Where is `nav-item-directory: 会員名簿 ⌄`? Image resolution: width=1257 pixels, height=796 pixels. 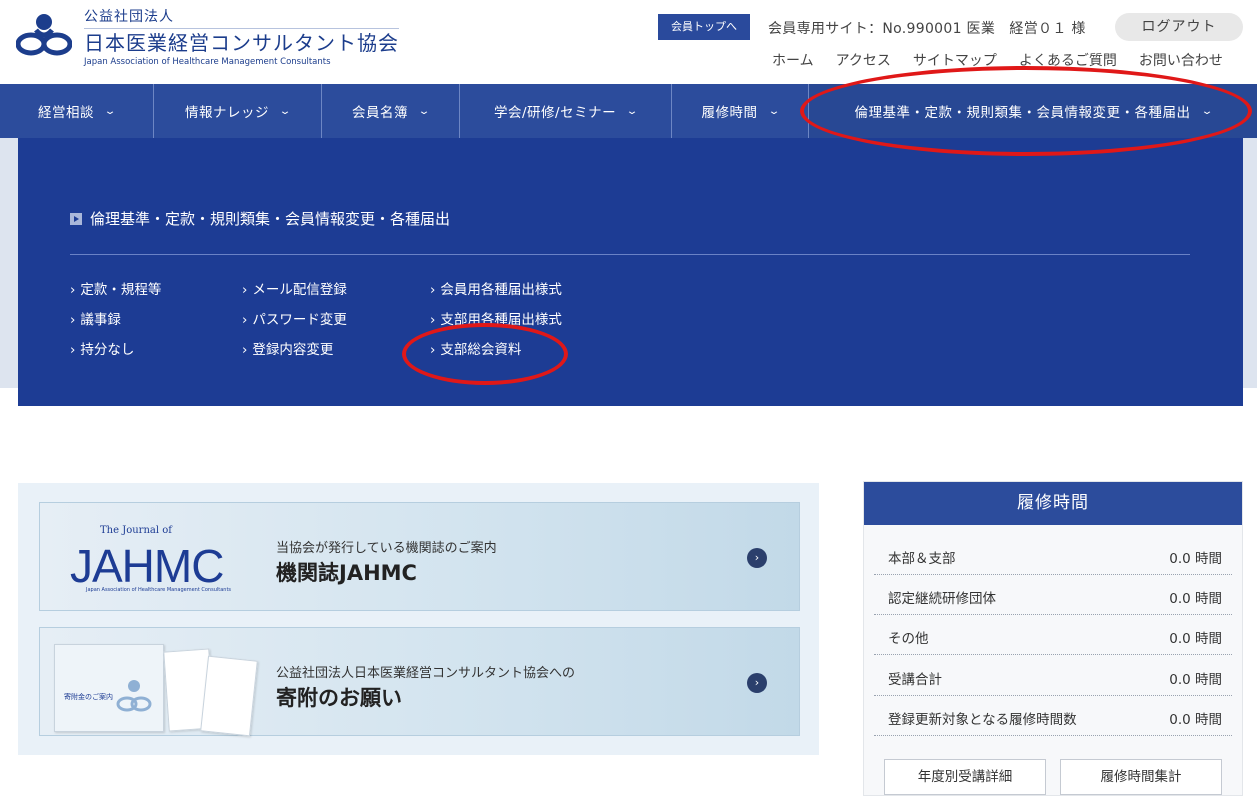
nav-item-directory: 会員名簿 ⌄ is located at coordinates (391, 111).